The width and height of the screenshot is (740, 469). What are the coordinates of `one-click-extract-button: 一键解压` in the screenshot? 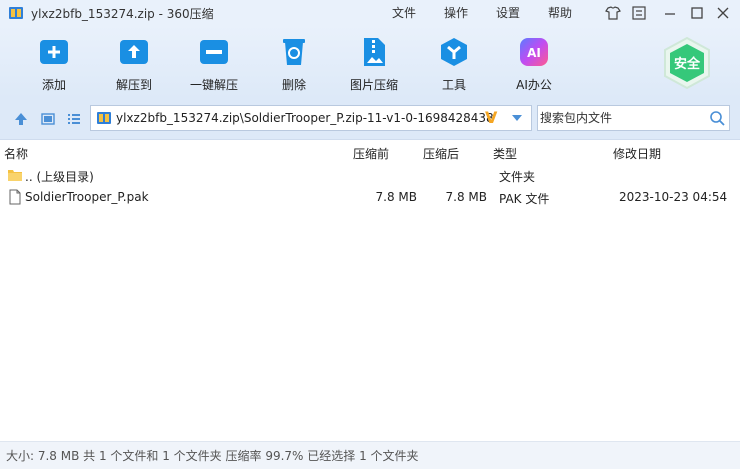 It's located at (214, 64).